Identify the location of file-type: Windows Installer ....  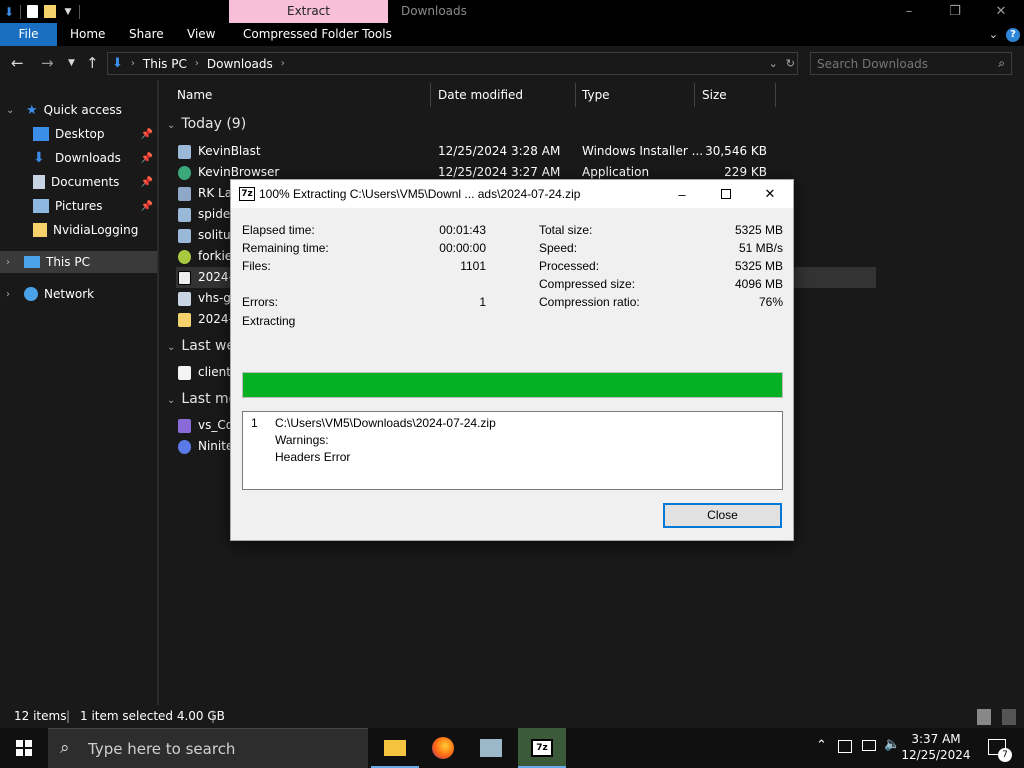
(643, 151).